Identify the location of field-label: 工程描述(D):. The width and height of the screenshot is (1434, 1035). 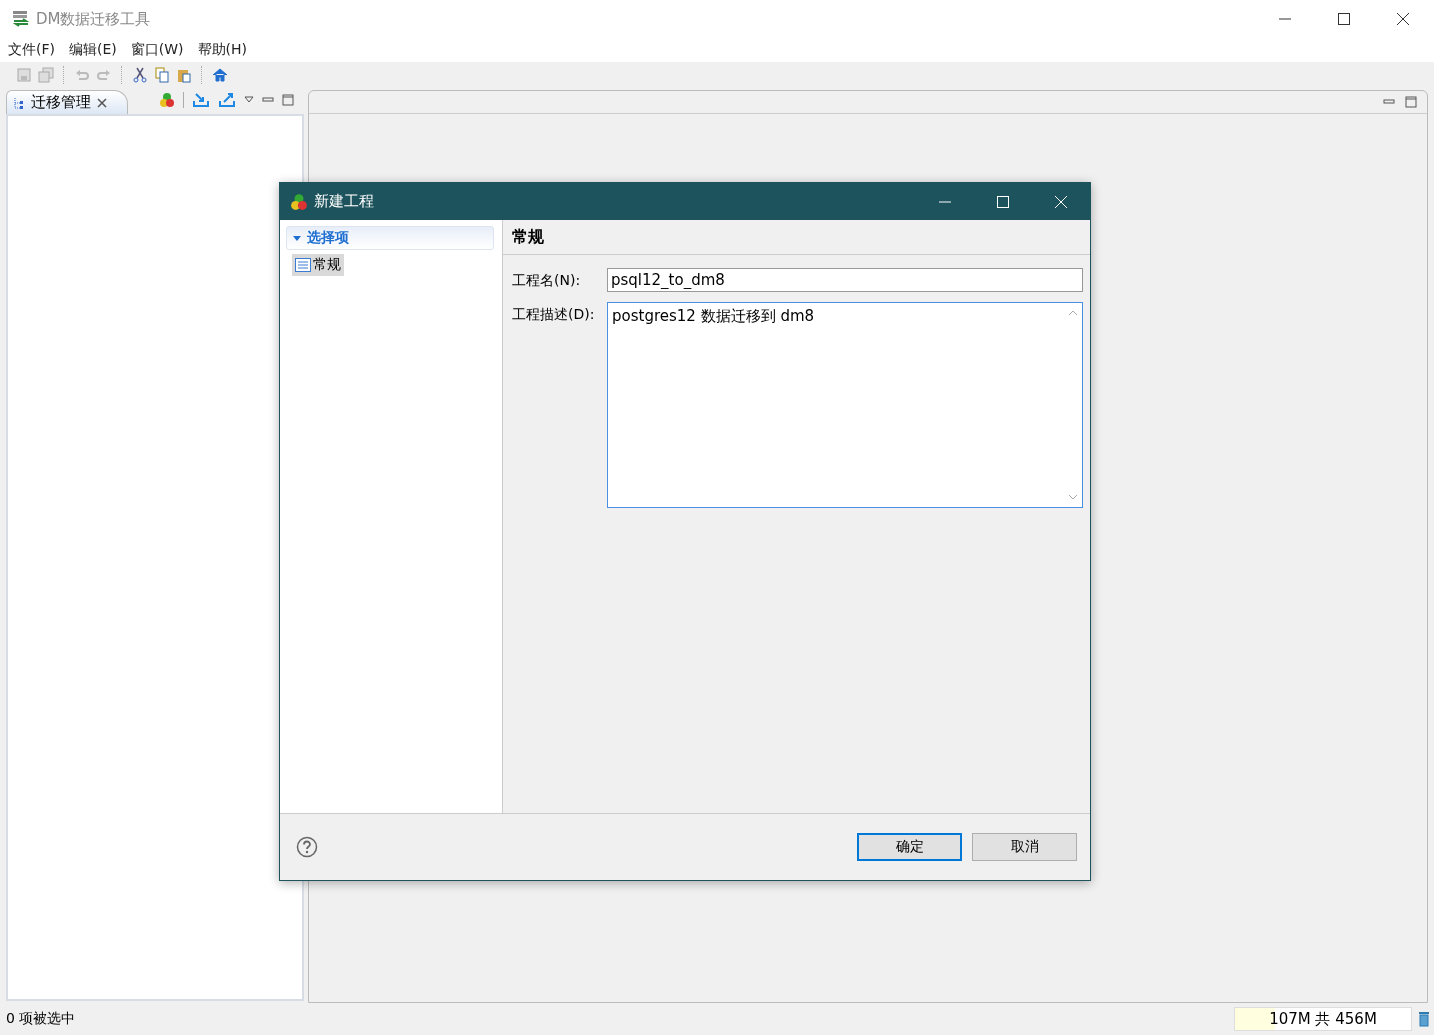
(554, 314).